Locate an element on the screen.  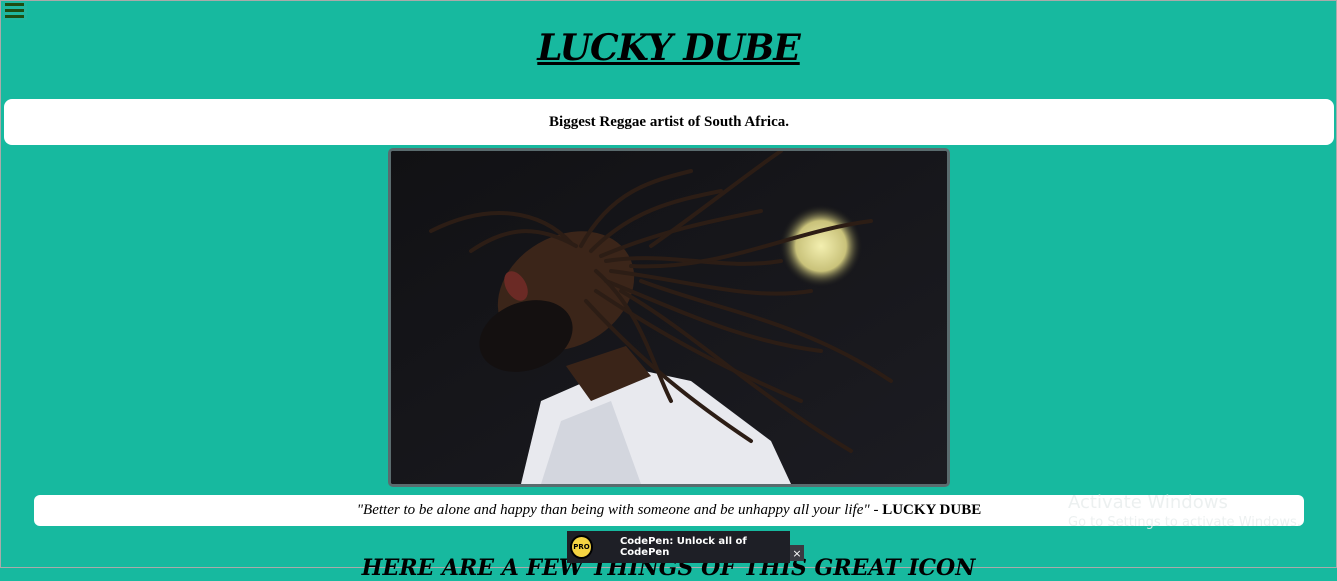
hamburger-menu-icon is located at coordinates (15, 11).